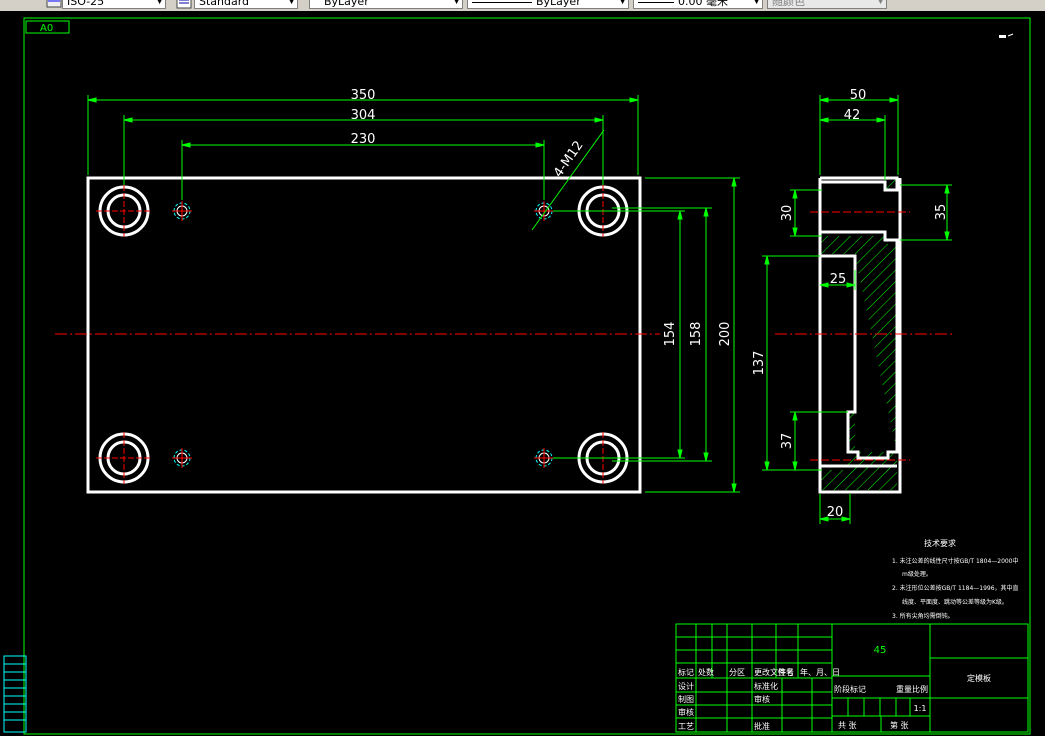 The image size is (1045, 736). What do you see at coordinates (955, 588) in the screenshot?
I see `tech-req-line2: 2. 未注形位公差按GB/T 1184—1996，其中直` at bounding box center [955, 588].